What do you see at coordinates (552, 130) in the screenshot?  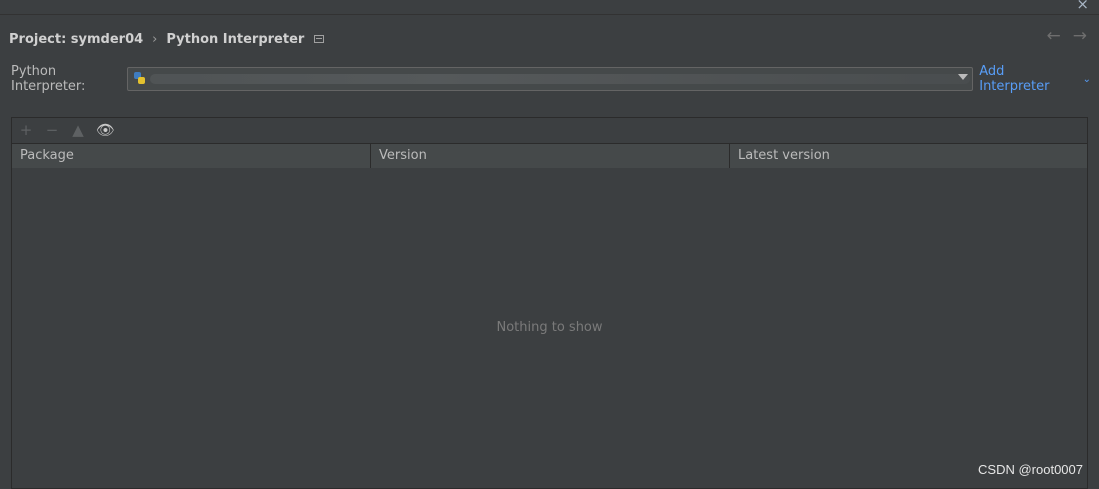 I see `packages-toolbar: + − ▲ 👁` at bounding box center [552, 130].